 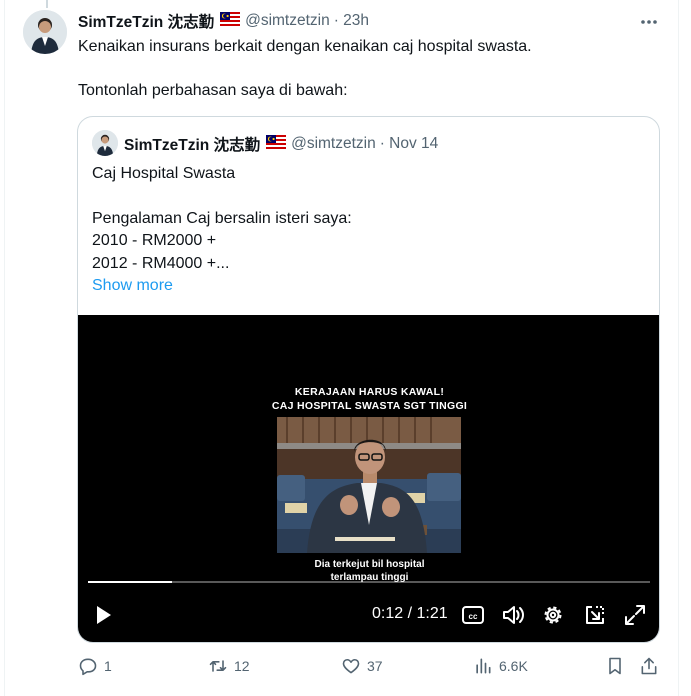 I want to click on video-progress-fill, so click(x=130, y=582).